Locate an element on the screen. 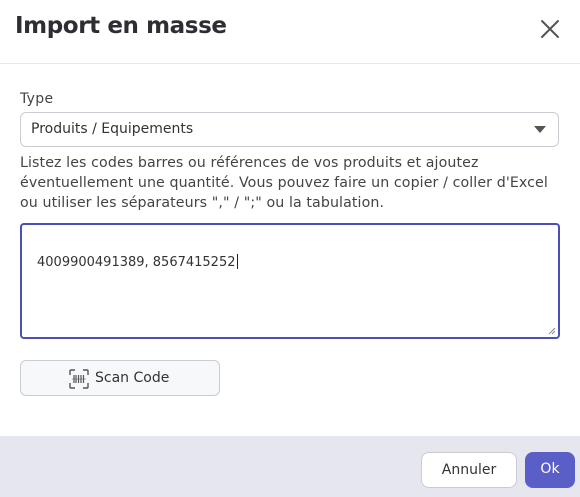 Image resolution: width=580 pixels, height=497 pixels. codes-textarea-value: 4009900491389, 8567415252 is located at coordinates (137, 262).